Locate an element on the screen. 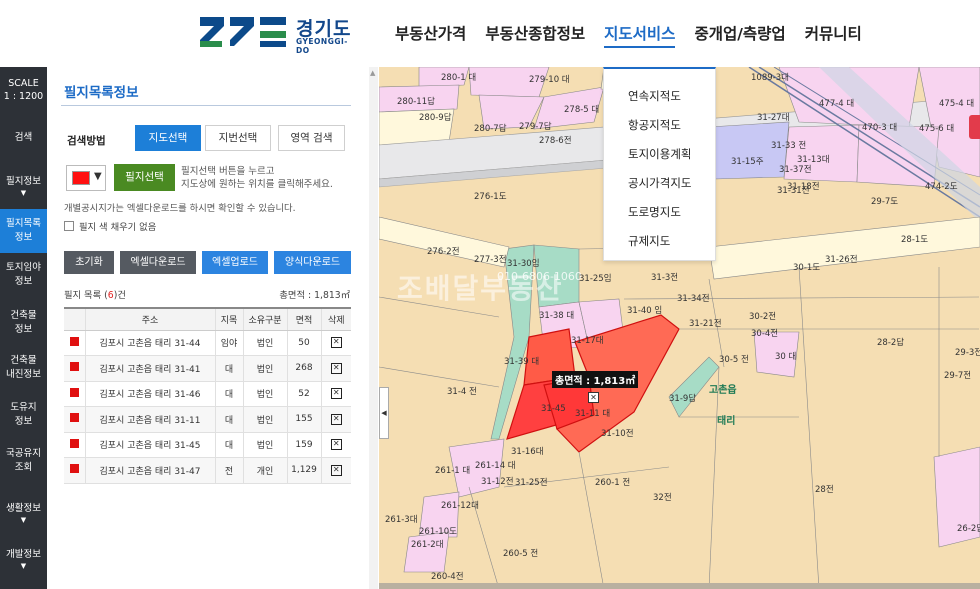 The width and height of the screenshot is (980, 589). parcel-label: 28-1도 is located at coordinates (915, 240).